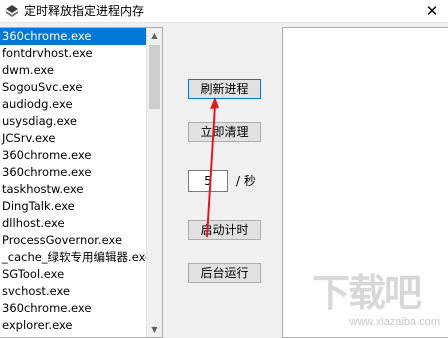 The width and height of the screenshot is (448, 338). Describe the element at coordinates (74, 189) in the screenshot. I see `list-item: taskhostw.exe` at that location.